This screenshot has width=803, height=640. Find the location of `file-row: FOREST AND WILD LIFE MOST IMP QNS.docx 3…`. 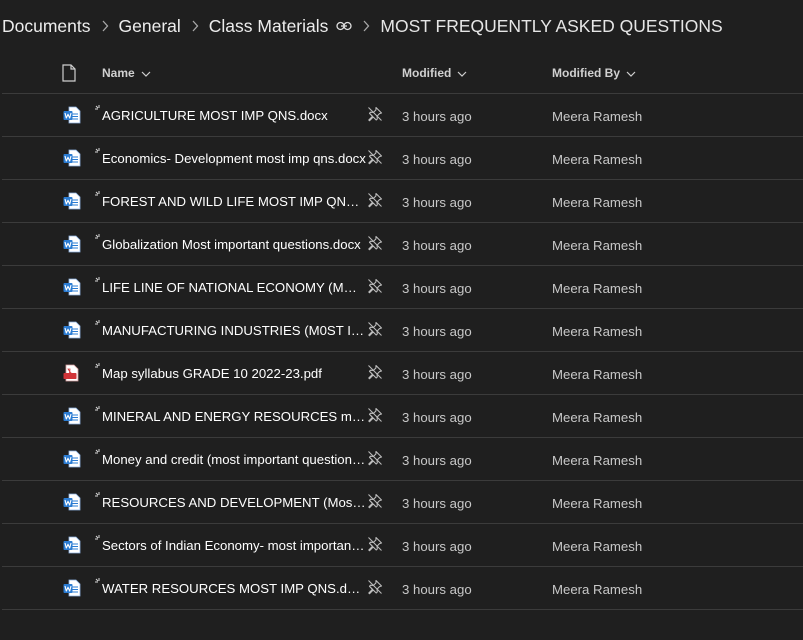

file-row: FOREST AND WILD LIFE MOST IMP QNS.docx 3… is located at coordinates (402, 201).